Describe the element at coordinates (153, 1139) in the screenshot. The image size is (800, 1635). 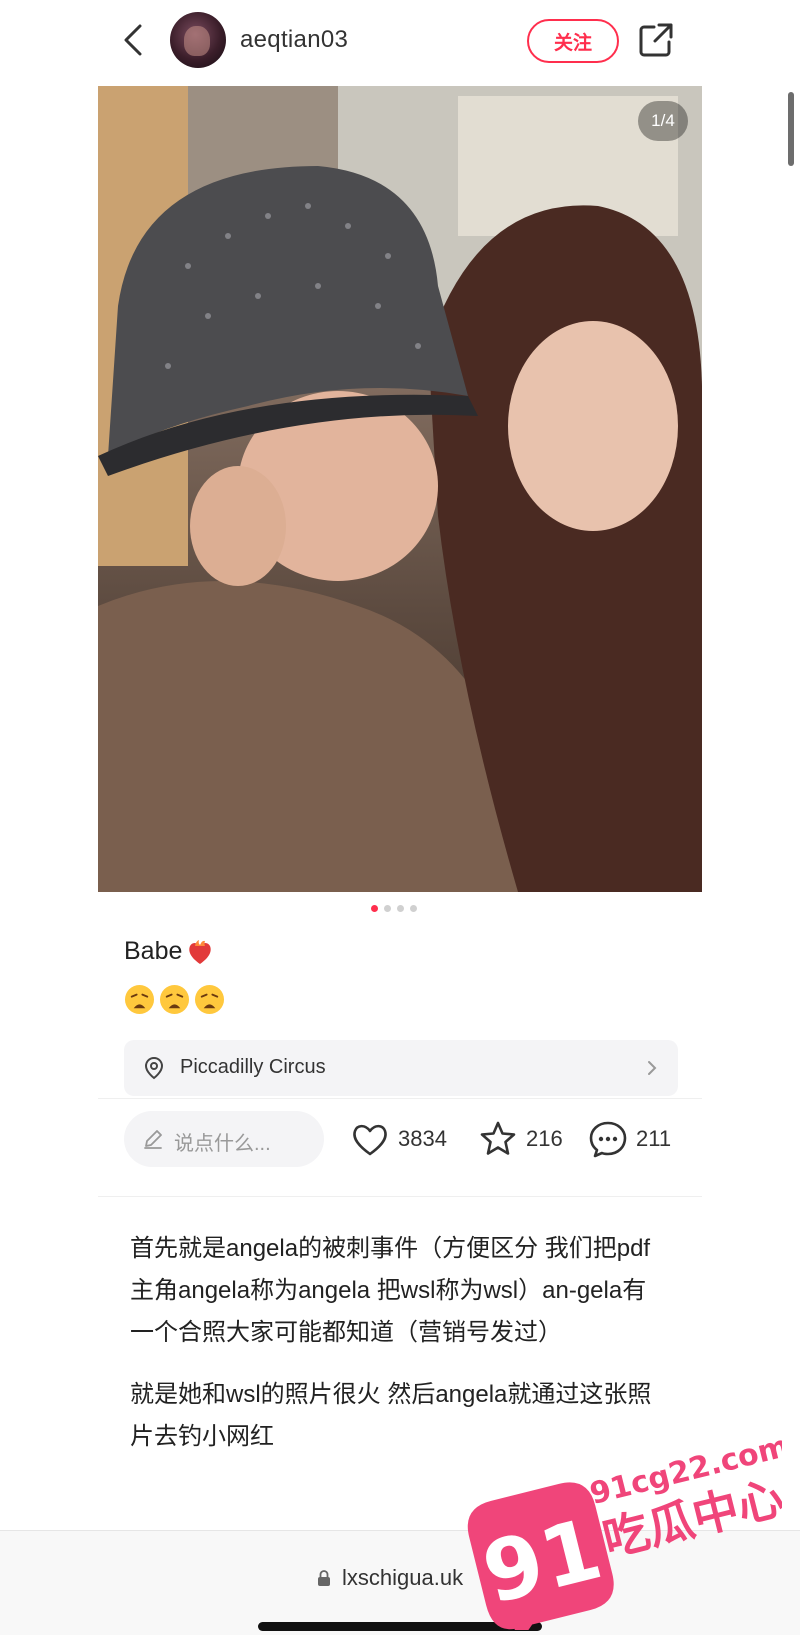
I see `pencil-icon` at that location.